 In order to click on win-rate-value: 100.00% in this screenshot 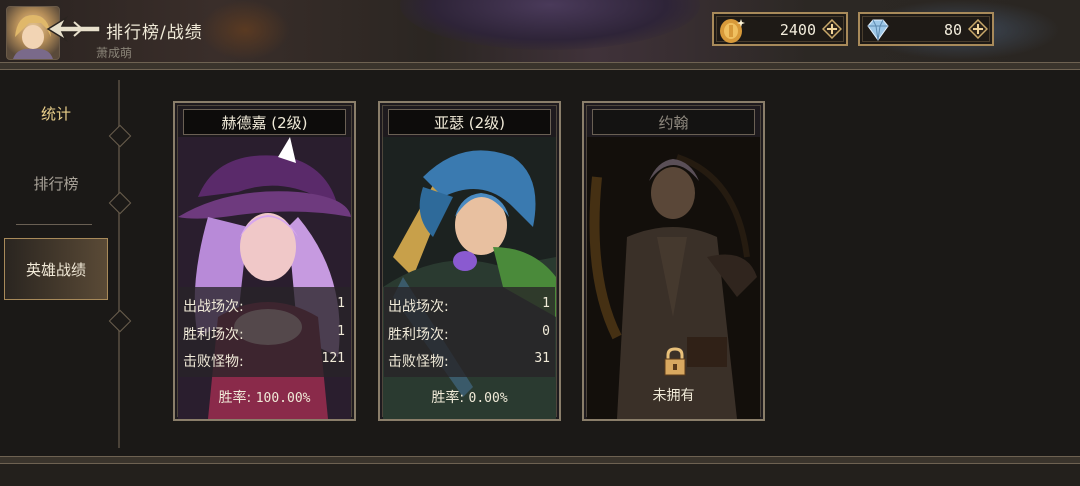, I will do `click(283, 398)`.